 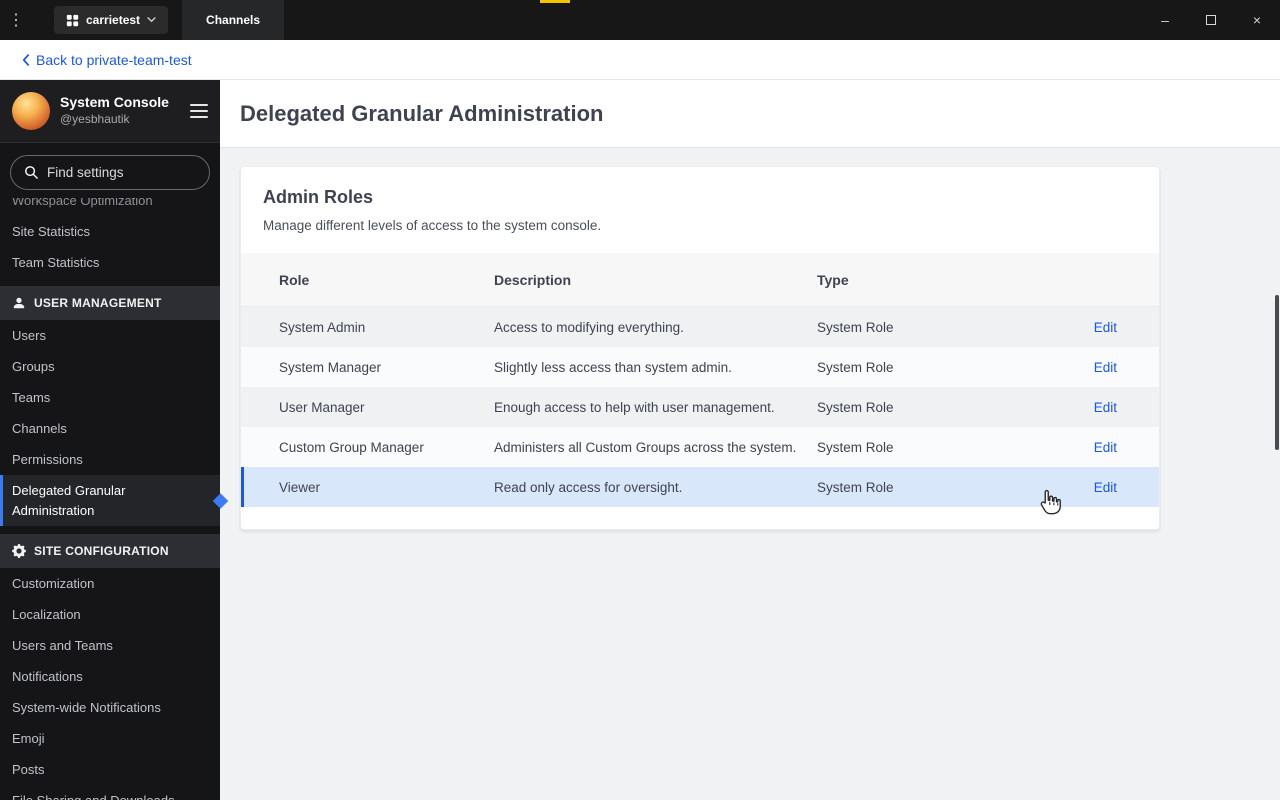 What do you see at coordinates (422, 113) in the screenshot?
I see `page-title: Delegated Granular Administration` at bounding box center [422, 113].